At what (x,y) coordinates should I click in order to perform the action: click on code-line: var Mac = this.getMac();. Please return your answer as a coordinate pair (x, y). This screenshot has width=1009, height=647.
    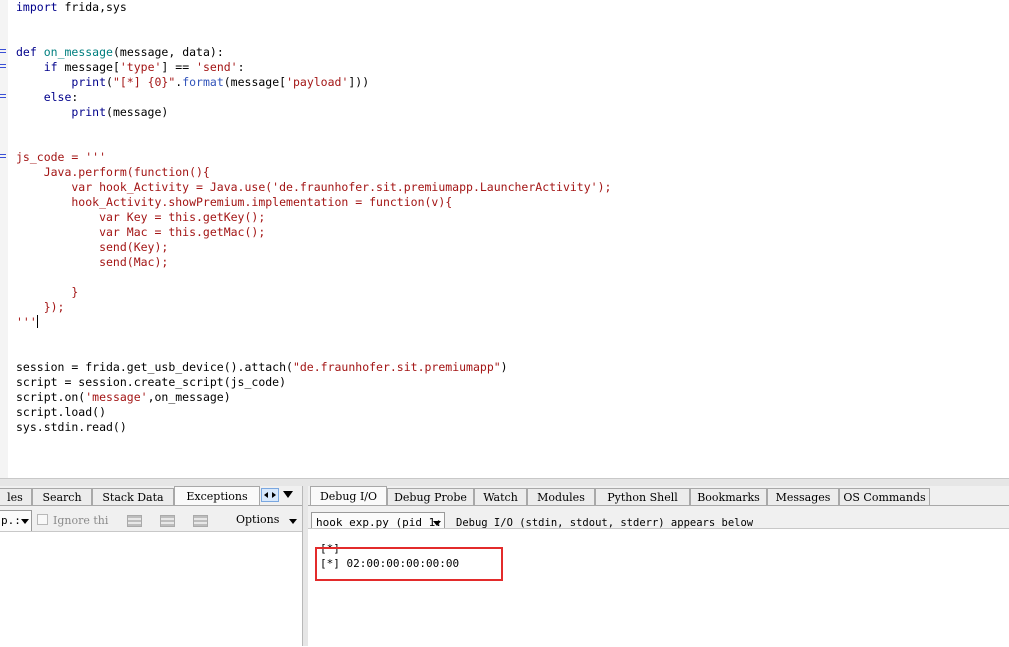
    Looking at the image, I should click on (141, 232).